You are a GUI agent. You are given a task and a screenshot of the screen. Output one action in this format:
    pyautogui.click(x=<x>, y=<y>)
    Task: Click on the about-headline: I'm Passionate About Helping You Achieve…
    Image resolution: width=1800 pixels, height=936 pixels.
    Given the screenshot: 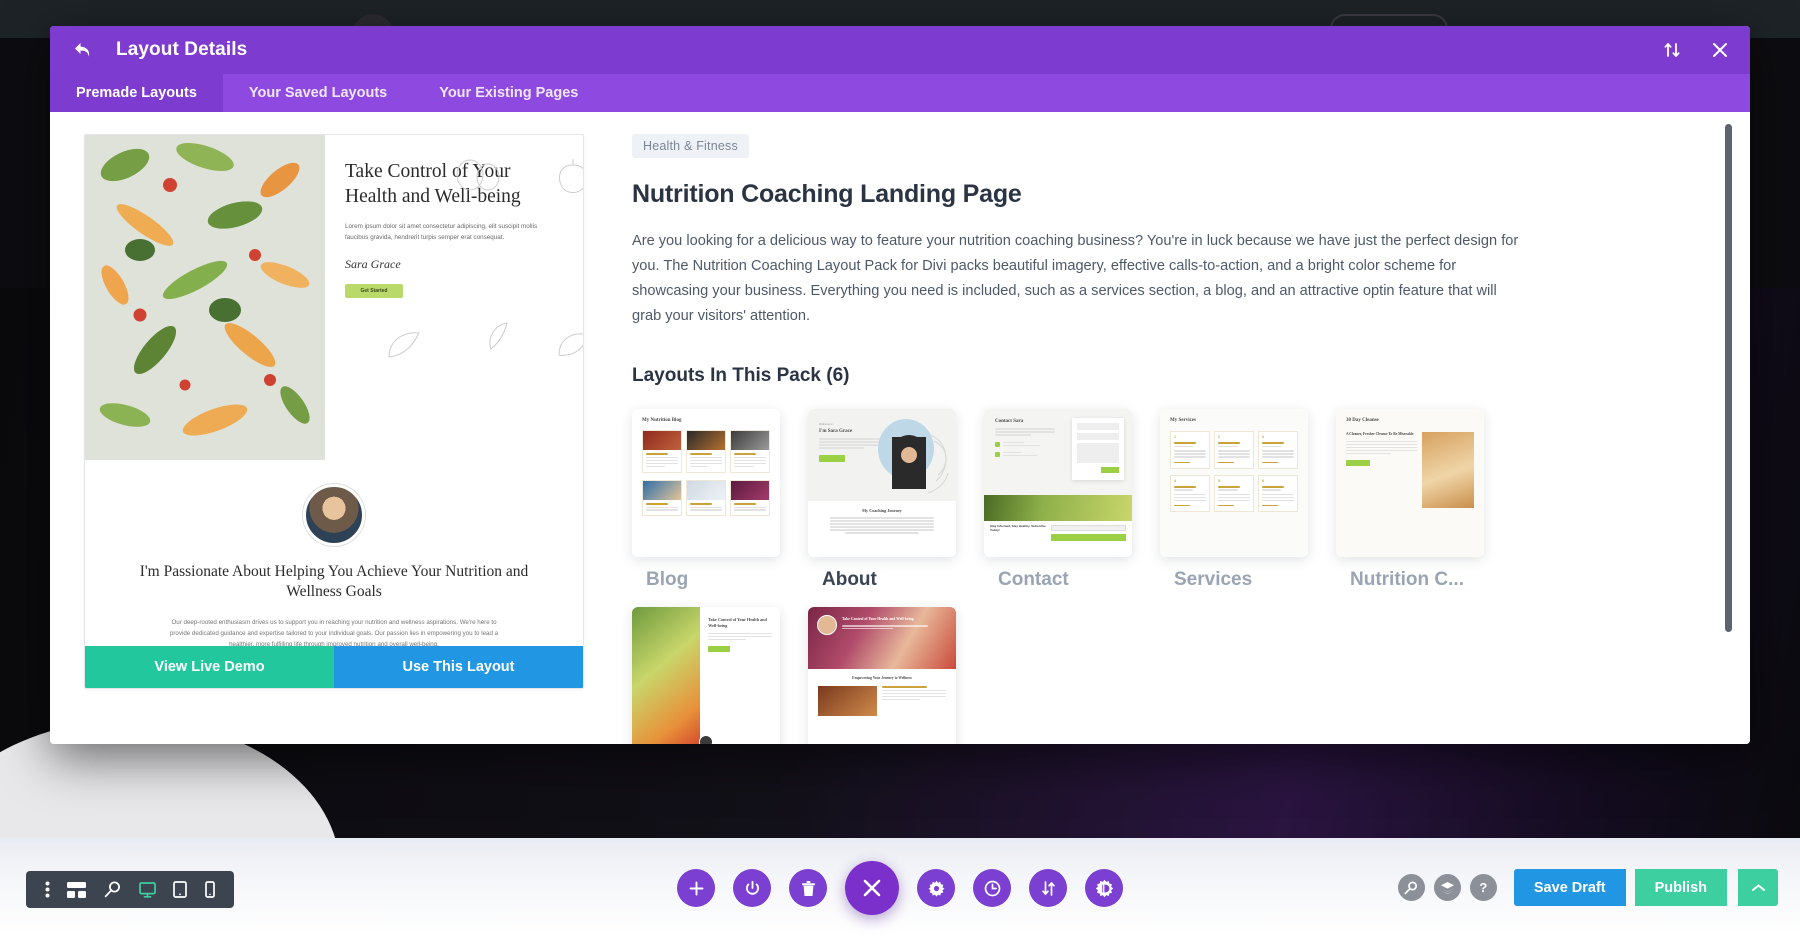 What is the action you would take?
    pyautogui.click(x=334, y=582)
    